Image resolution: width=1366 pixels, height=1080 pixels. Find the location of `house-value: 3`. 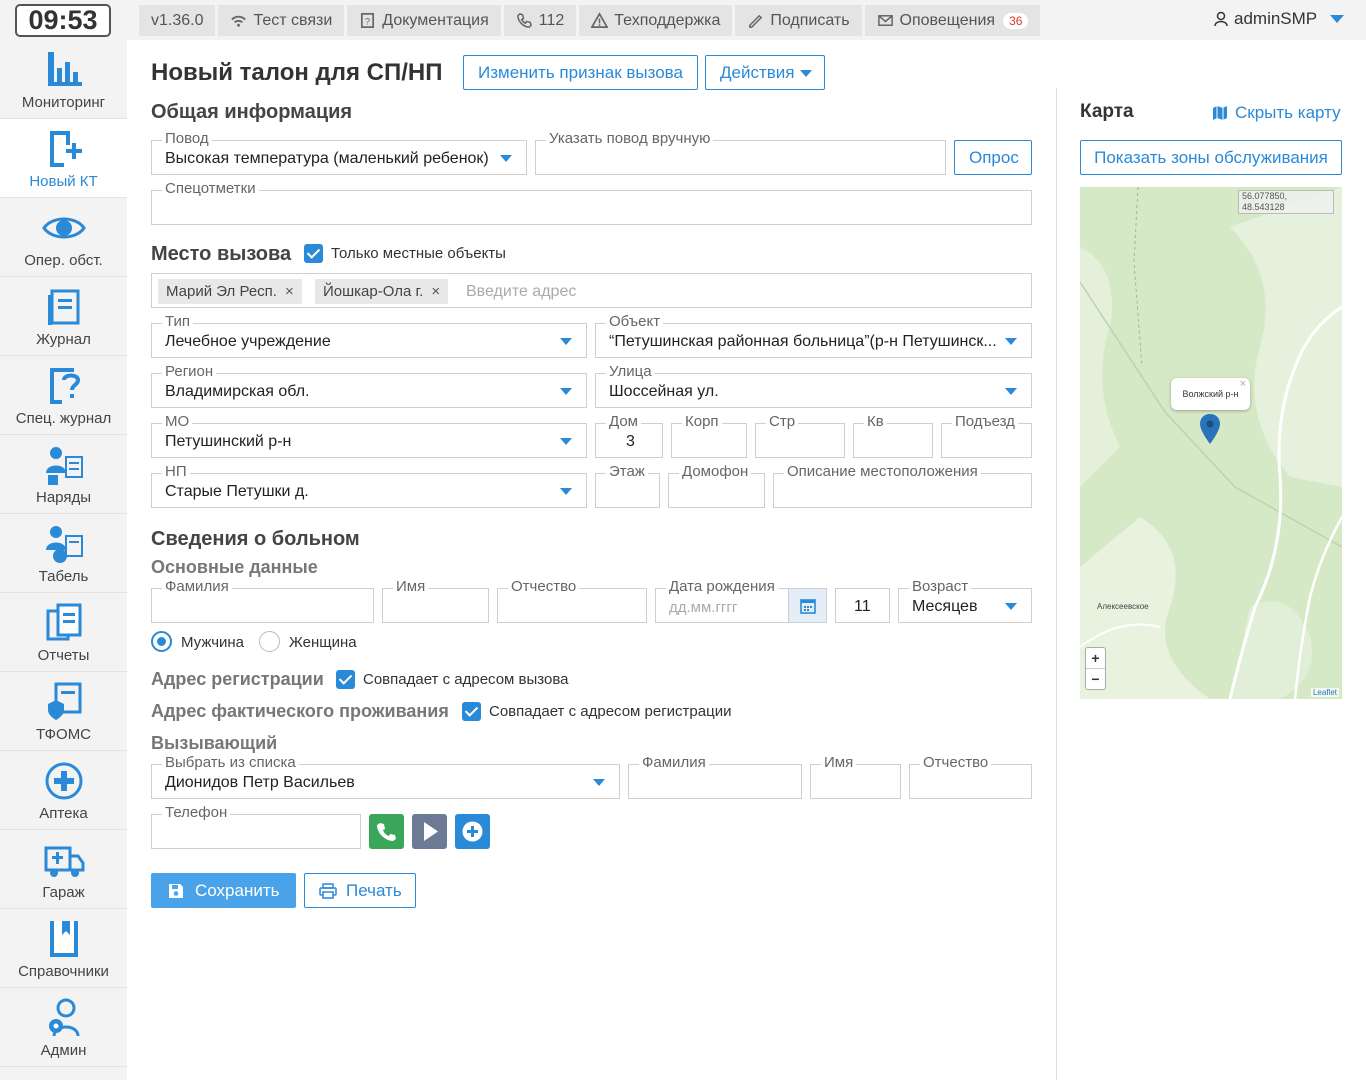

house-value: 3 is located at coordinates (630, 441).